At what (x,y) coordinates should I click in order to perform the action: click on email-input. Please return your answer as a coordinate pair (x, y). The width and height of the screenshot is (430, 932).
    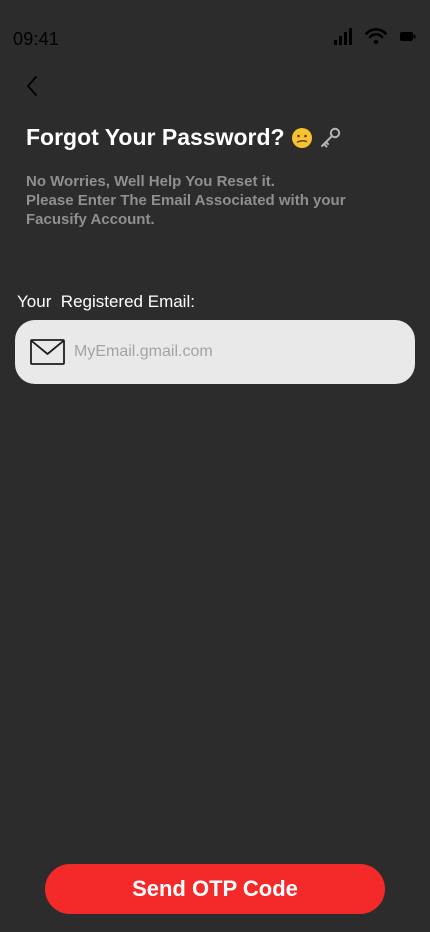
    Looking at the image, I should click on (234, 352).